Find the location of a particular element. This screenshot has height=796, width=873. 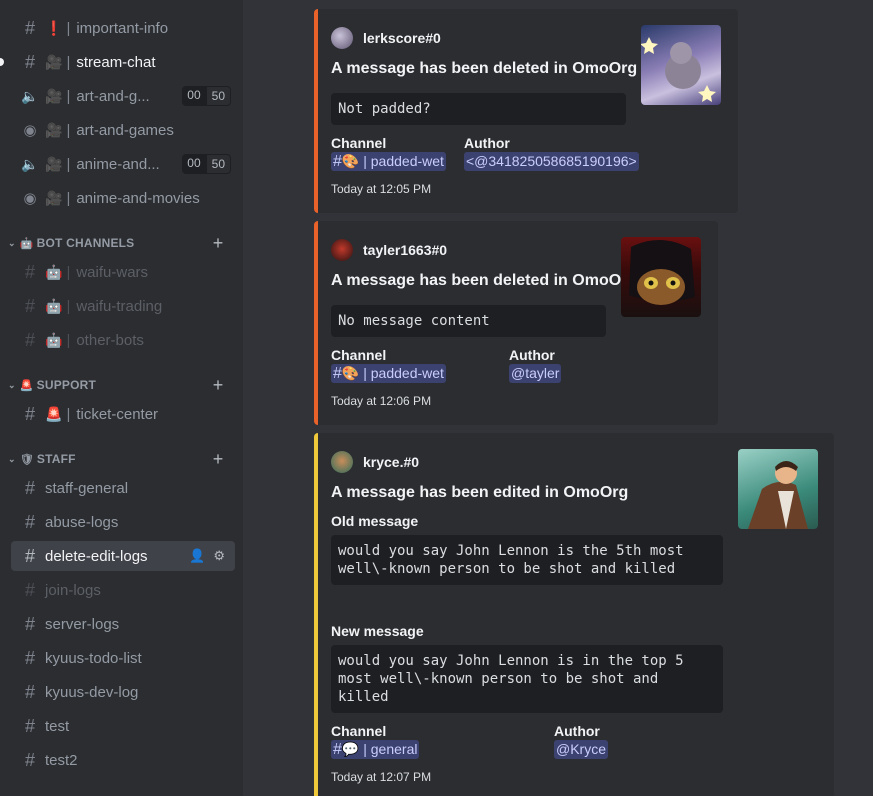

user-mention: <@341825058685190196> is located at coordinates (551, 161).